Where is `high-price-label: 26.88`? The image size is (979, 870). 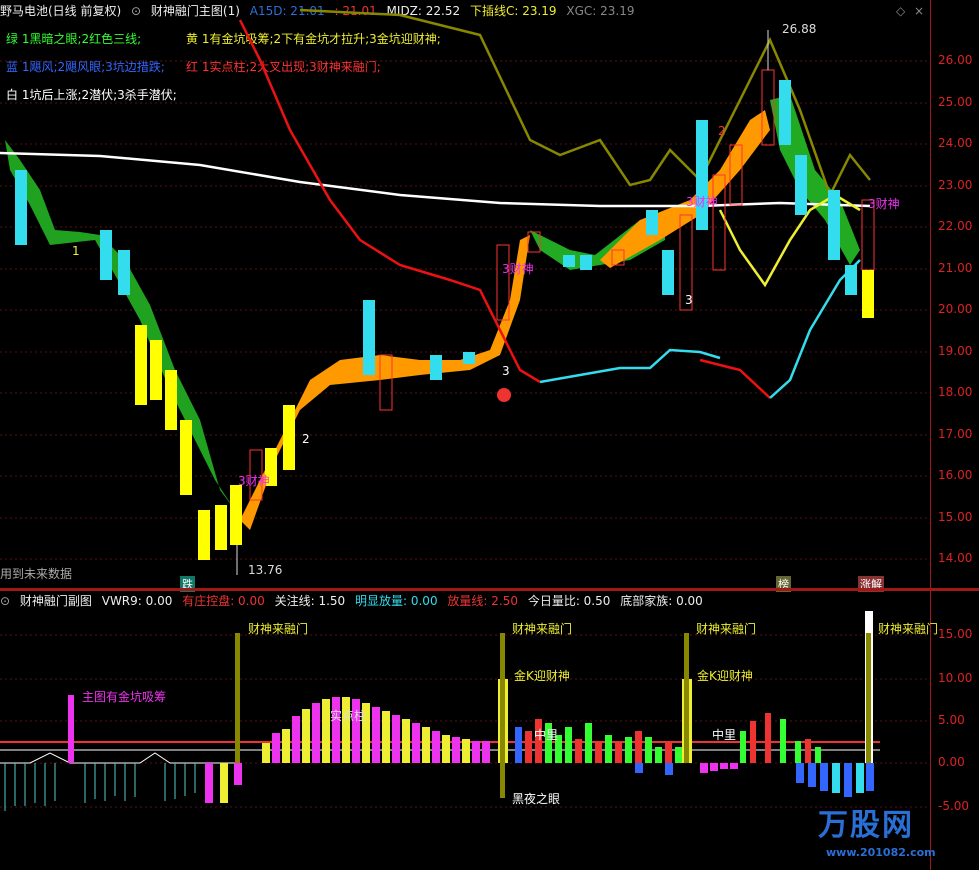
high-price-label: 26.88 is located at coordinates (799, 29).